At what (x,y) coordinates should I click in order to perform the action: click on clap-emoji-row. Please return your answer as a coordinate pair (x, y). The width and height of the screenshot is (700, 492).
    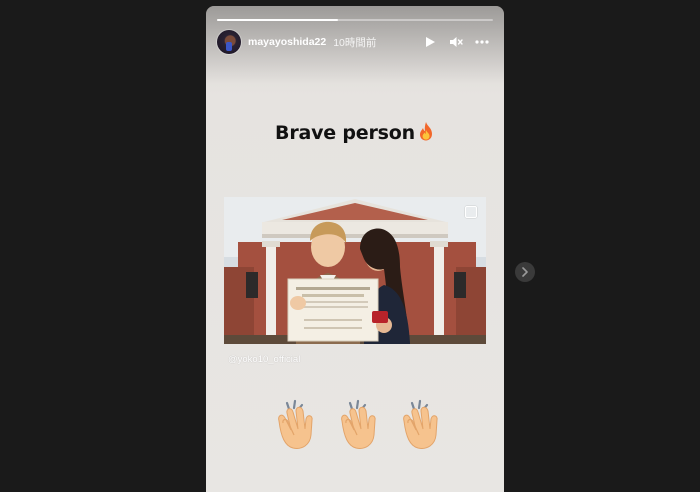
    Looking at the image, I should click on (358, 426).